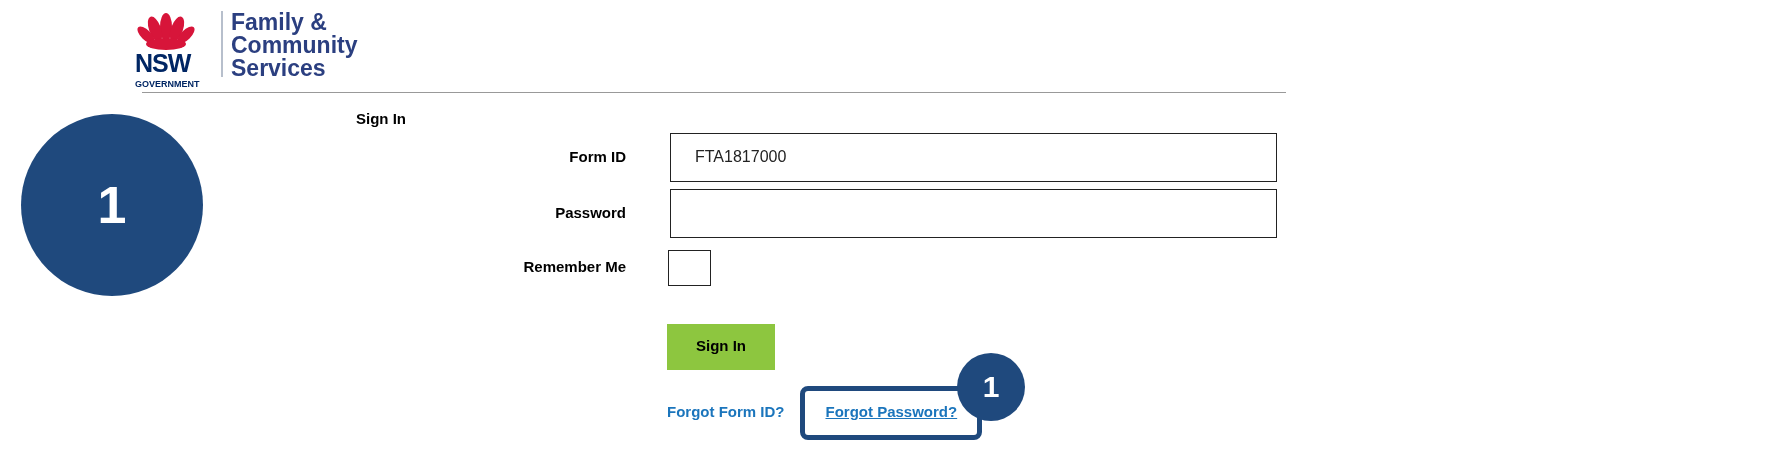  I want to click on password-field, so click(973, 213).